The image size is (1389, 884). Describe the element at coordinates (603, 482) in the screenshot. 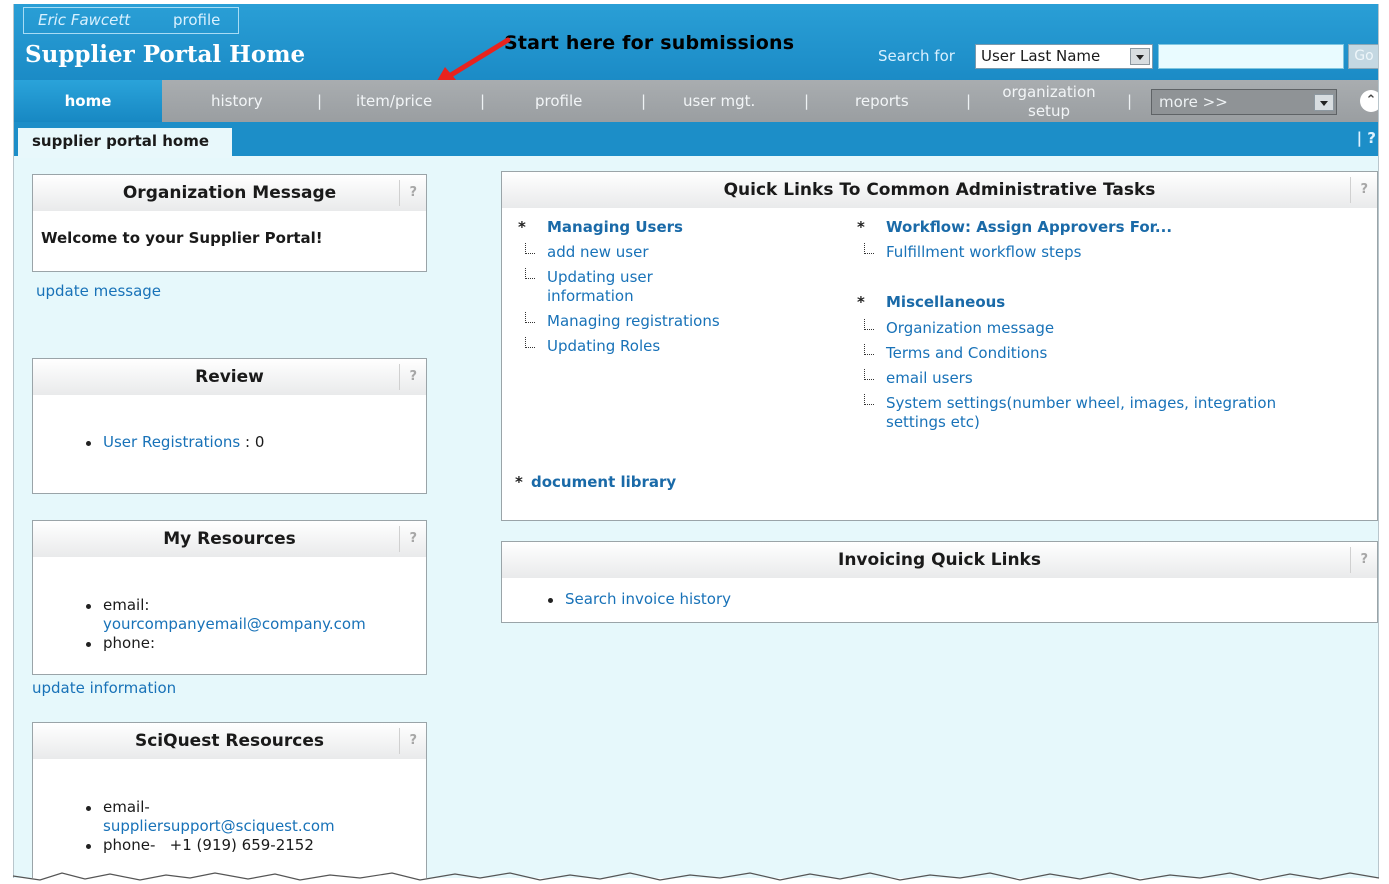

I see `document-library-link: document library` at that location.